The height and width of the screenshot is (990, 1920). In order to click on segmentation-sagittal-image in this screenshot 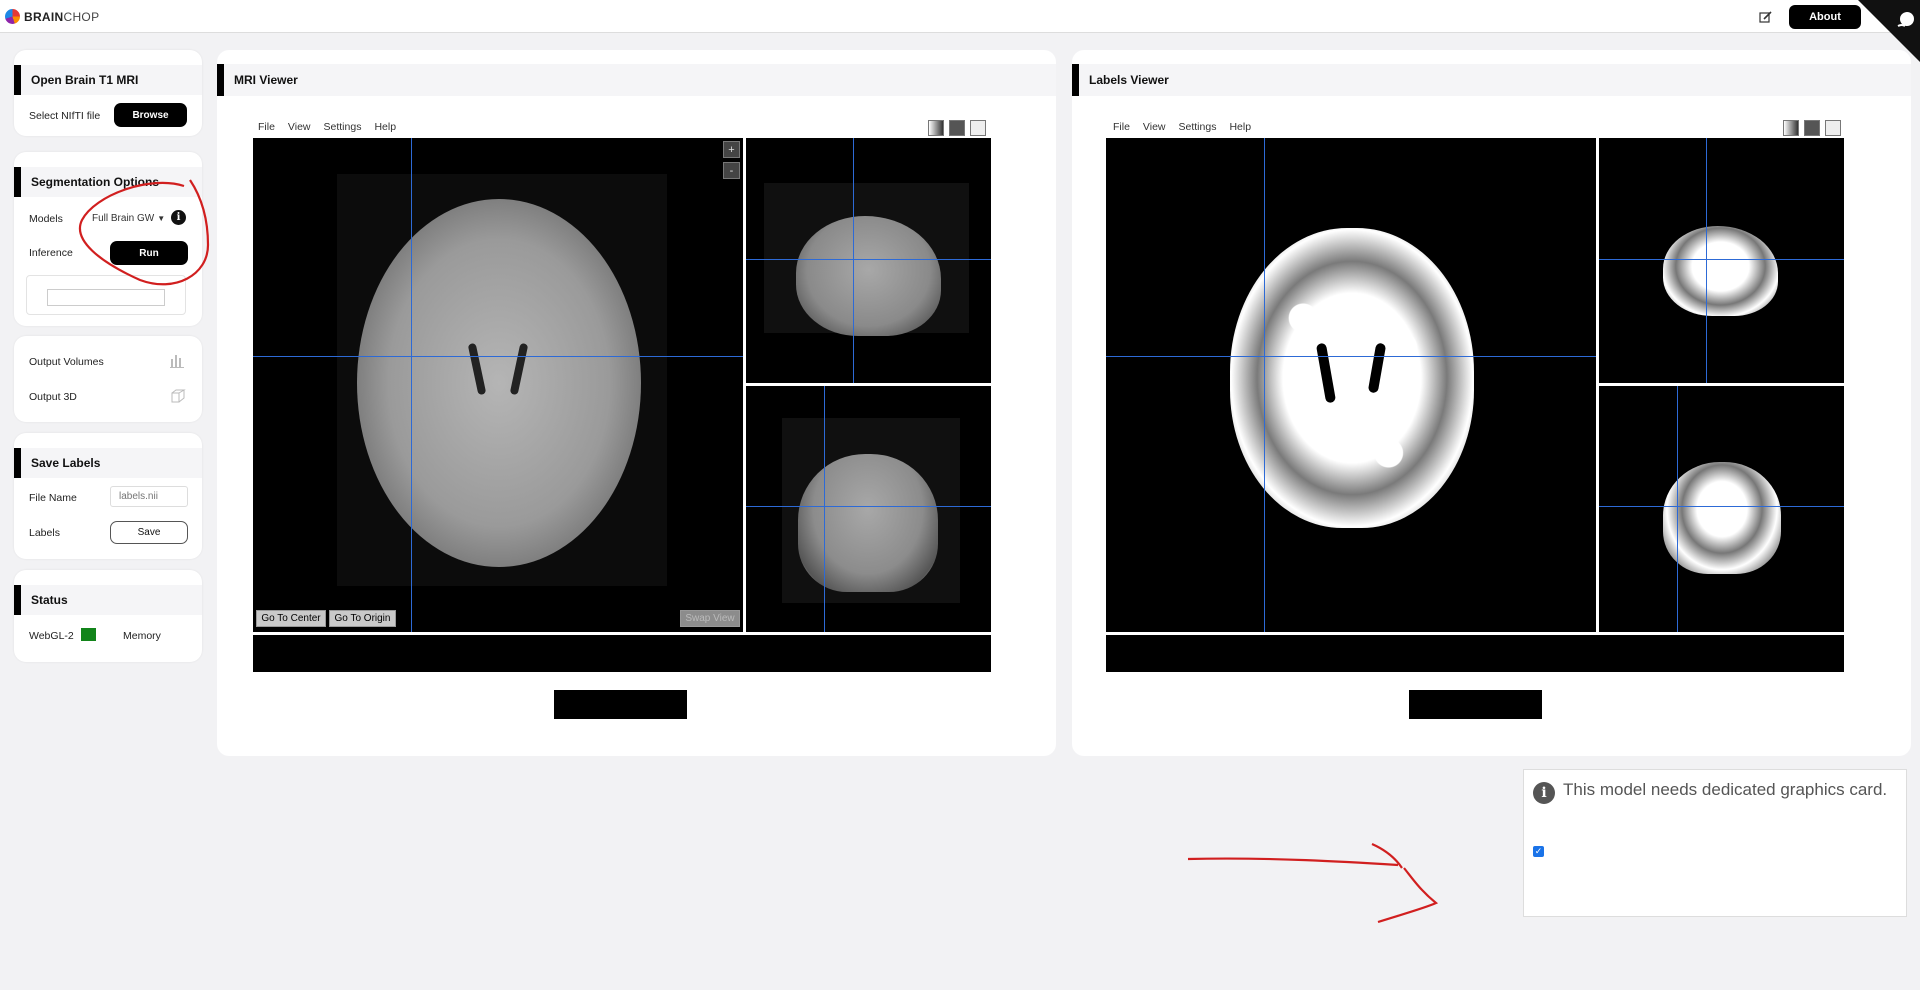, I will do `click(1720, 271)`.